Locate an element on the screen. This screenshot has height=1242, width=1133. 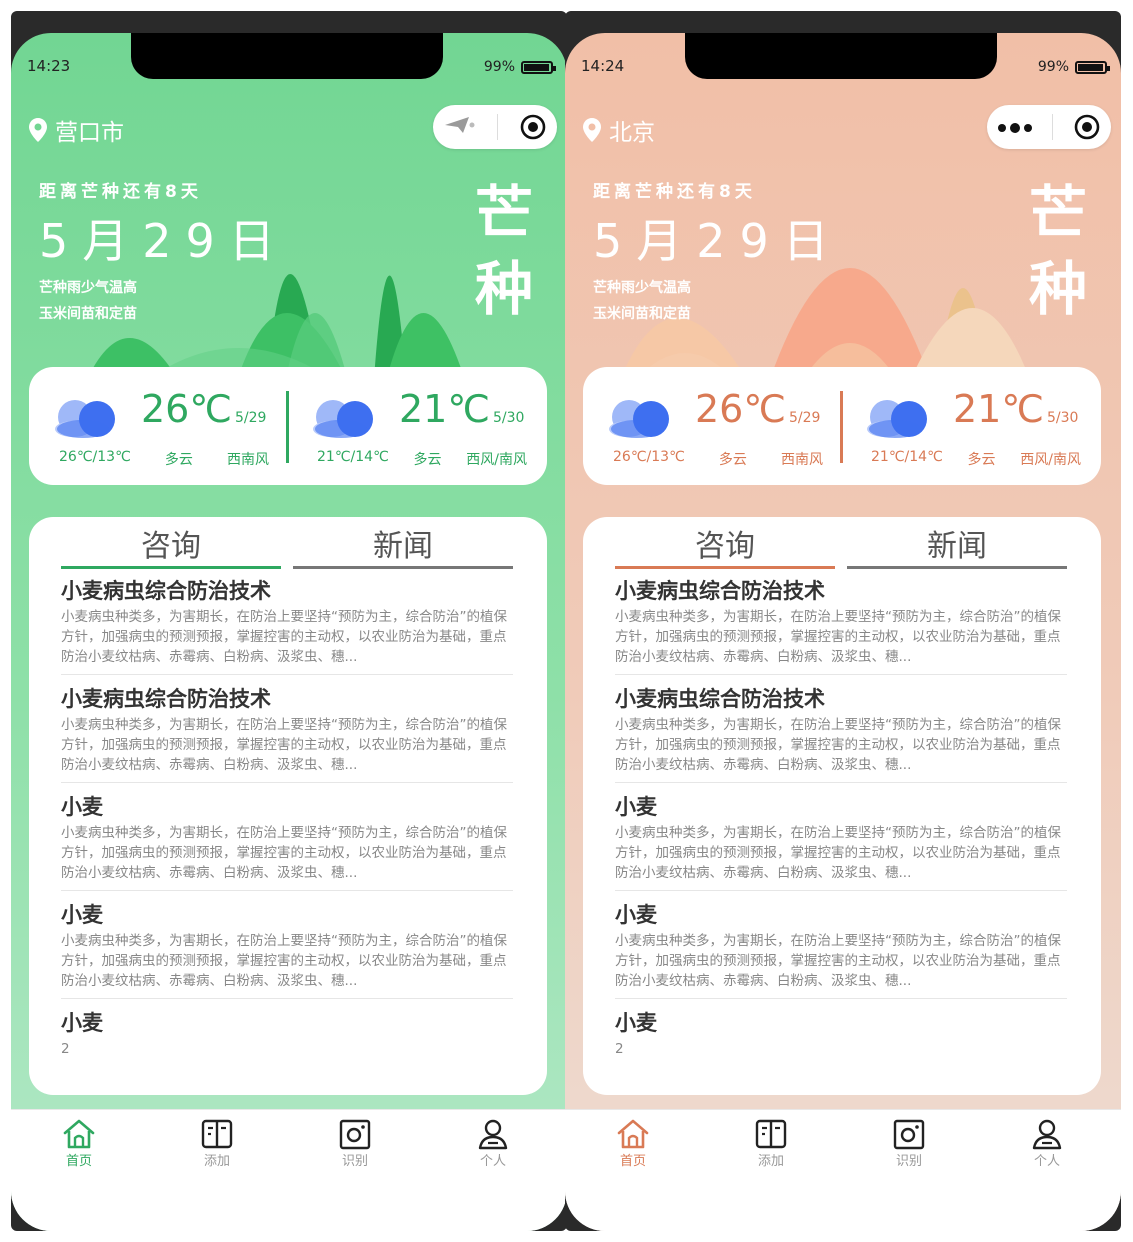
location-pin-icon is located at coordinates (592, 130).